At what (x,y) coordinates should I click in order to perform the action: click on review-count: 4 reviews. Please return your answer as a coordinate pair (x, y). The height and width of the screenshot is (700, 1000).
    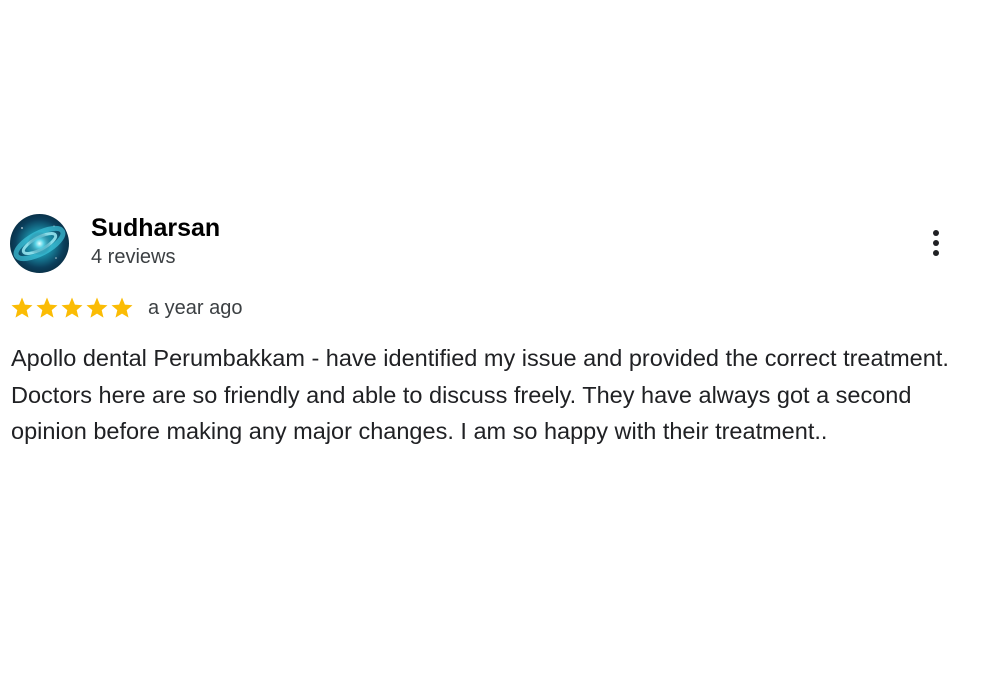
    Looking at the image, I should click on (133, 257).